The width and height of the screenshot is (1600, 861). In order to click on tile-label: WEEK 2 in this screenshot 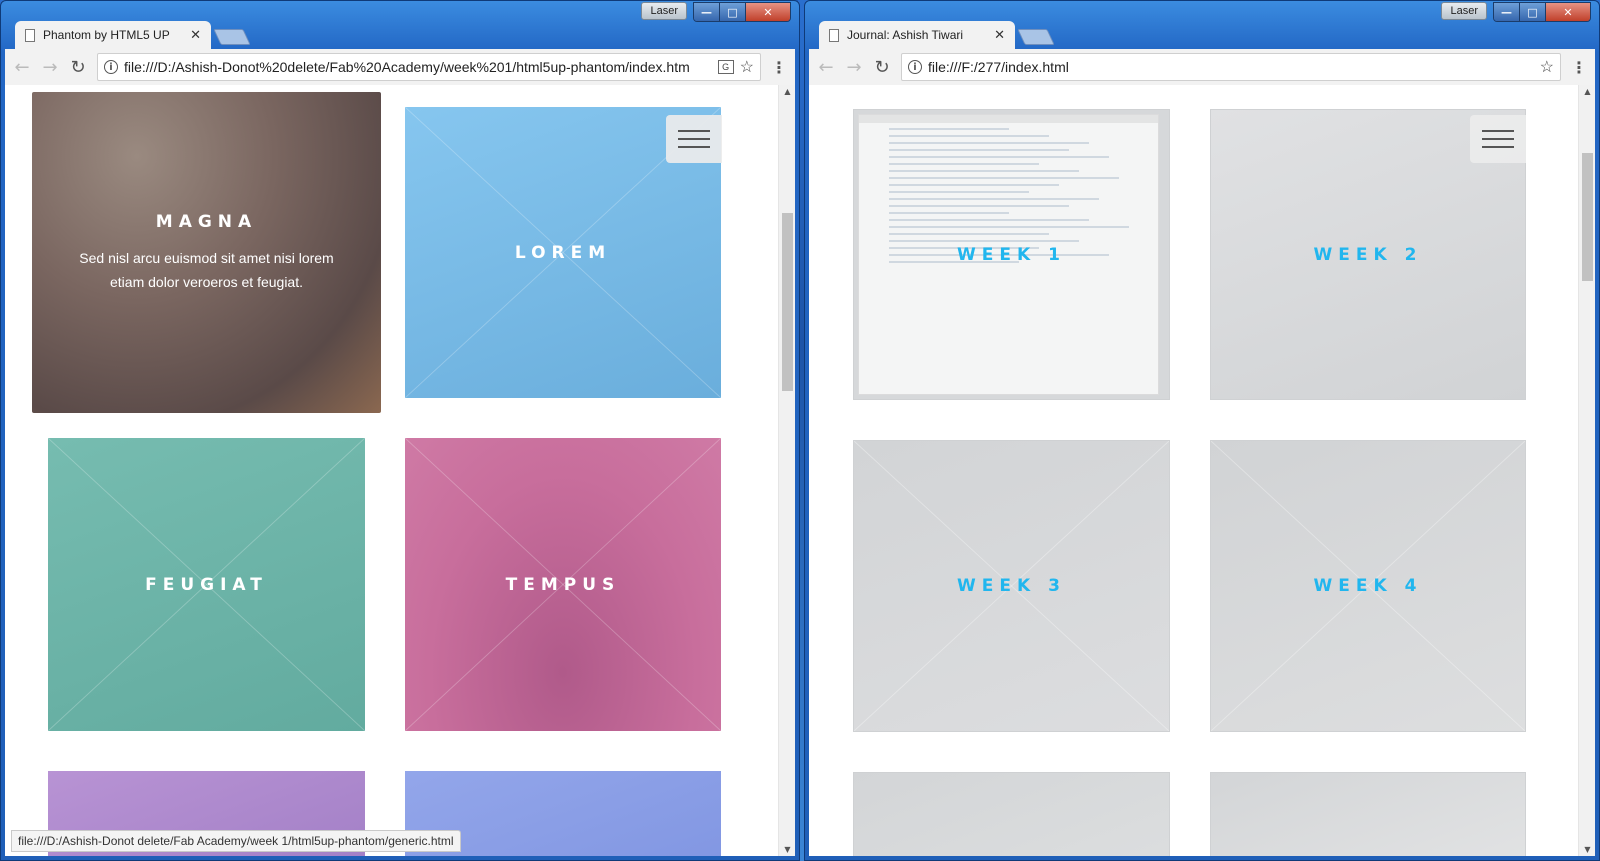, I will do `click(1368, 254)`.